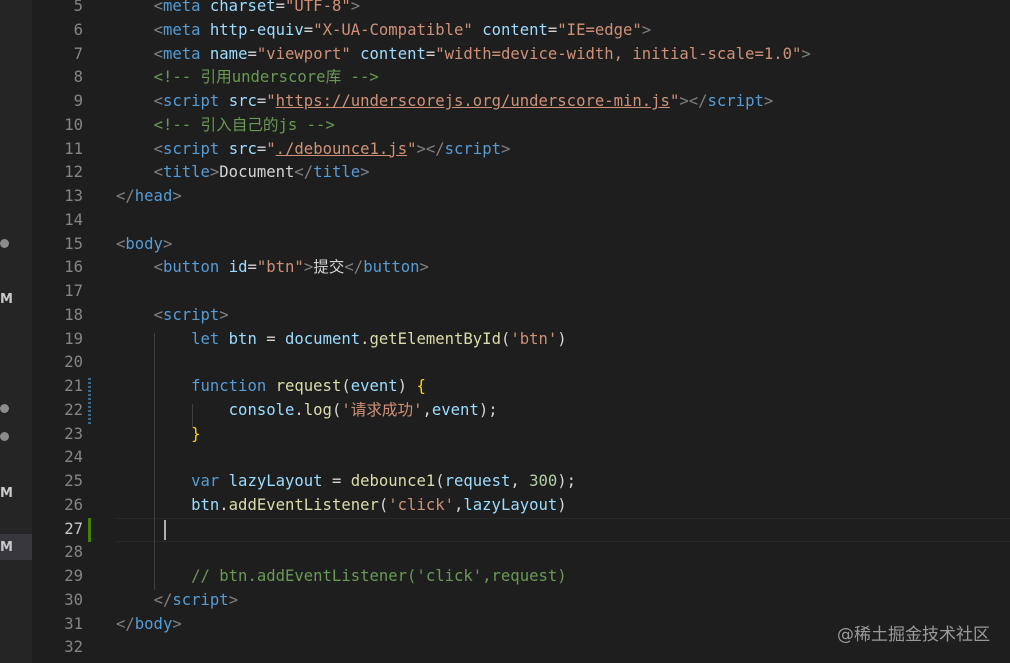 Image resolution: width=1010 pixels, height=663 pixels. I want to click on code-token: charset, so click(242, 7).